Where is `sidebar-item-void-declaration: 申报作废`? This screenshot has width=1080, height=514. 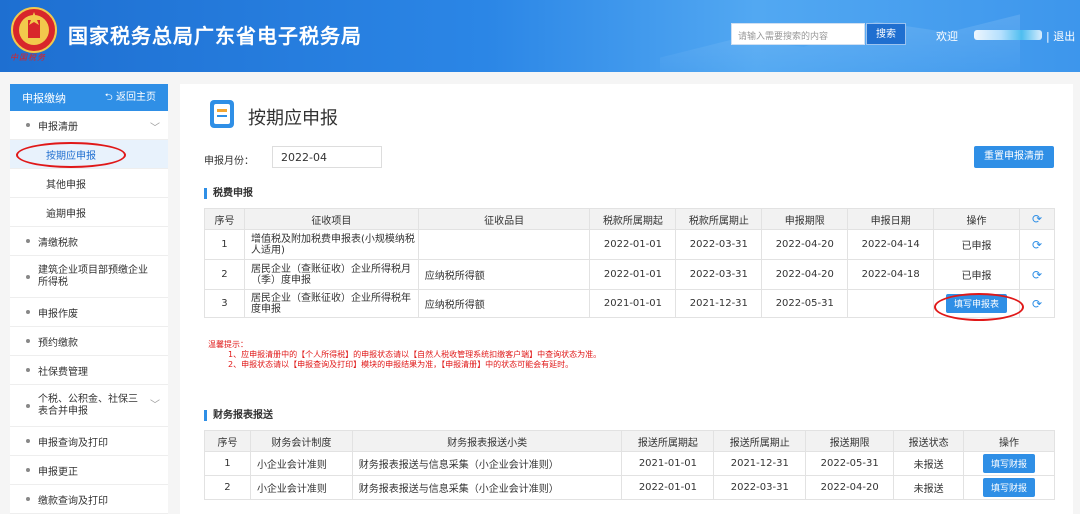 sidebar-item-void-declaration: 申报作废 is located at coordinates (89, 312).